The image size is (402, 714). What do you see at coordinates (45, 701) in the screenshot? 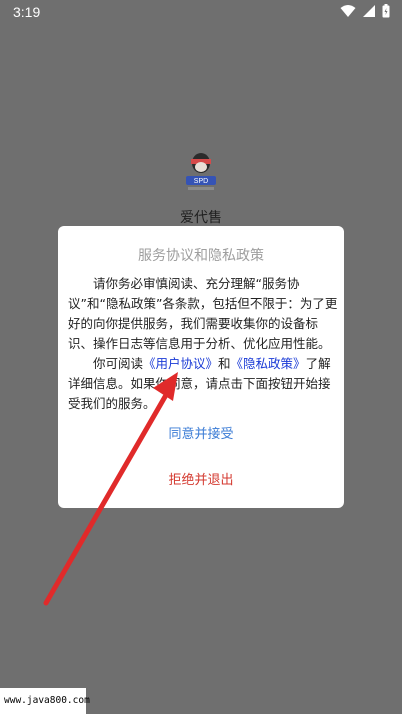
I see `watermark: www.java800.com` at bounding box center [45, 701].